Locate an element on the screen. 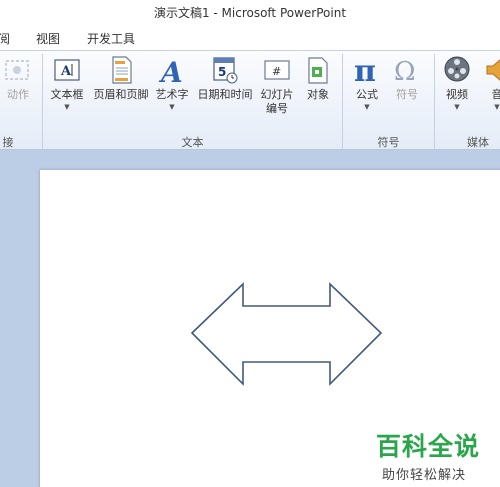 The width and height of the screenshot is (500, 487). svg-text: Ω is located at coordinates (405, 71).